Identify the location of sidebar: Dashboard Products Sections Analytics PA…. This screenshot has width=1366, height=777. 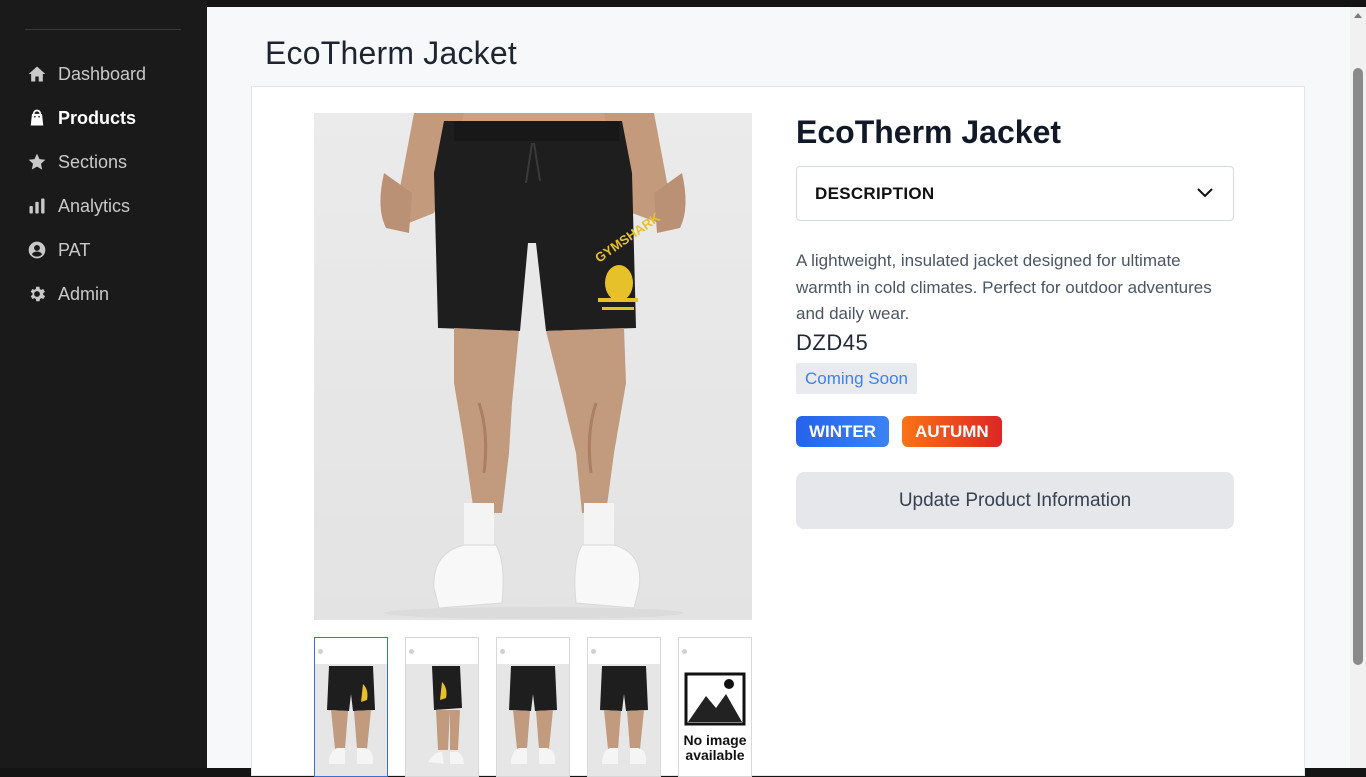
(103, 384).